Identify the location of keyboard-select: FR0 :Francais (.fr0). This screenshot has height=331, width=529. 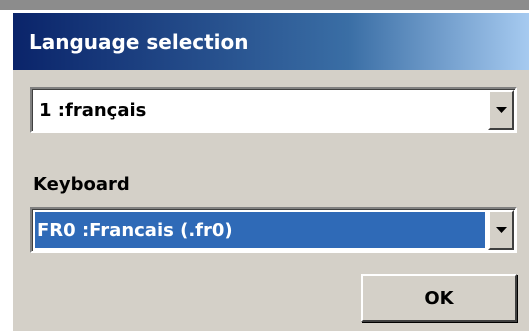
(273, 230).